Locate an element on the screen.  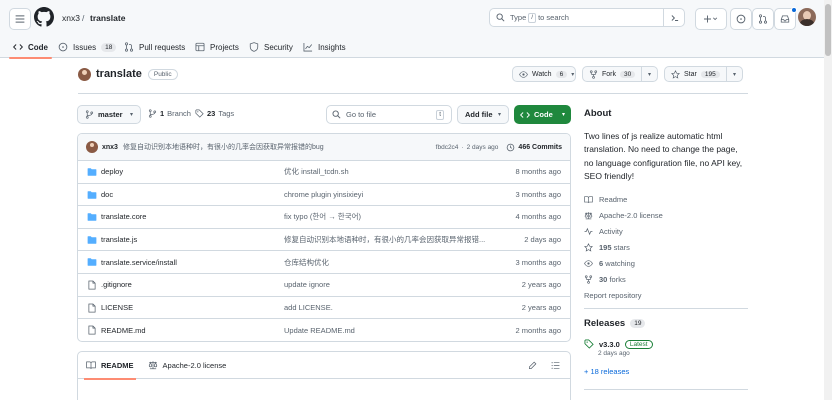
code-button-label: Code is located at coordinates (543, 114).